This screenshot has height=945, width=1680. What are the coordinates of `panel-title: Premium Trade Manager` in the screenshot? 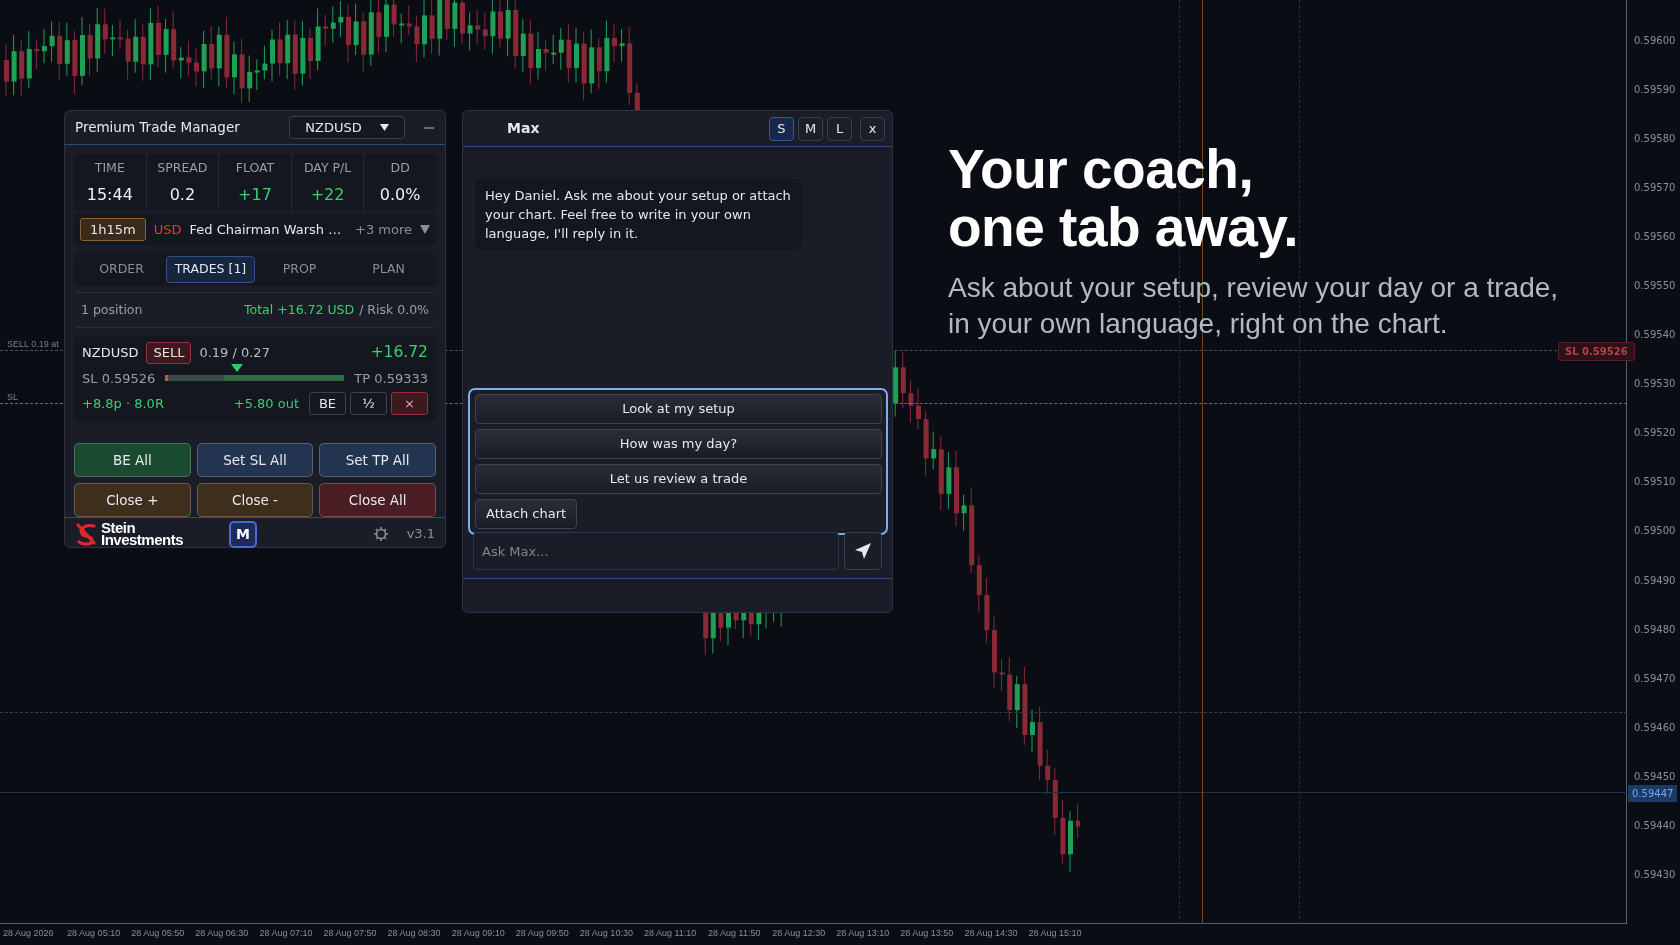 It's located at (157, 128).